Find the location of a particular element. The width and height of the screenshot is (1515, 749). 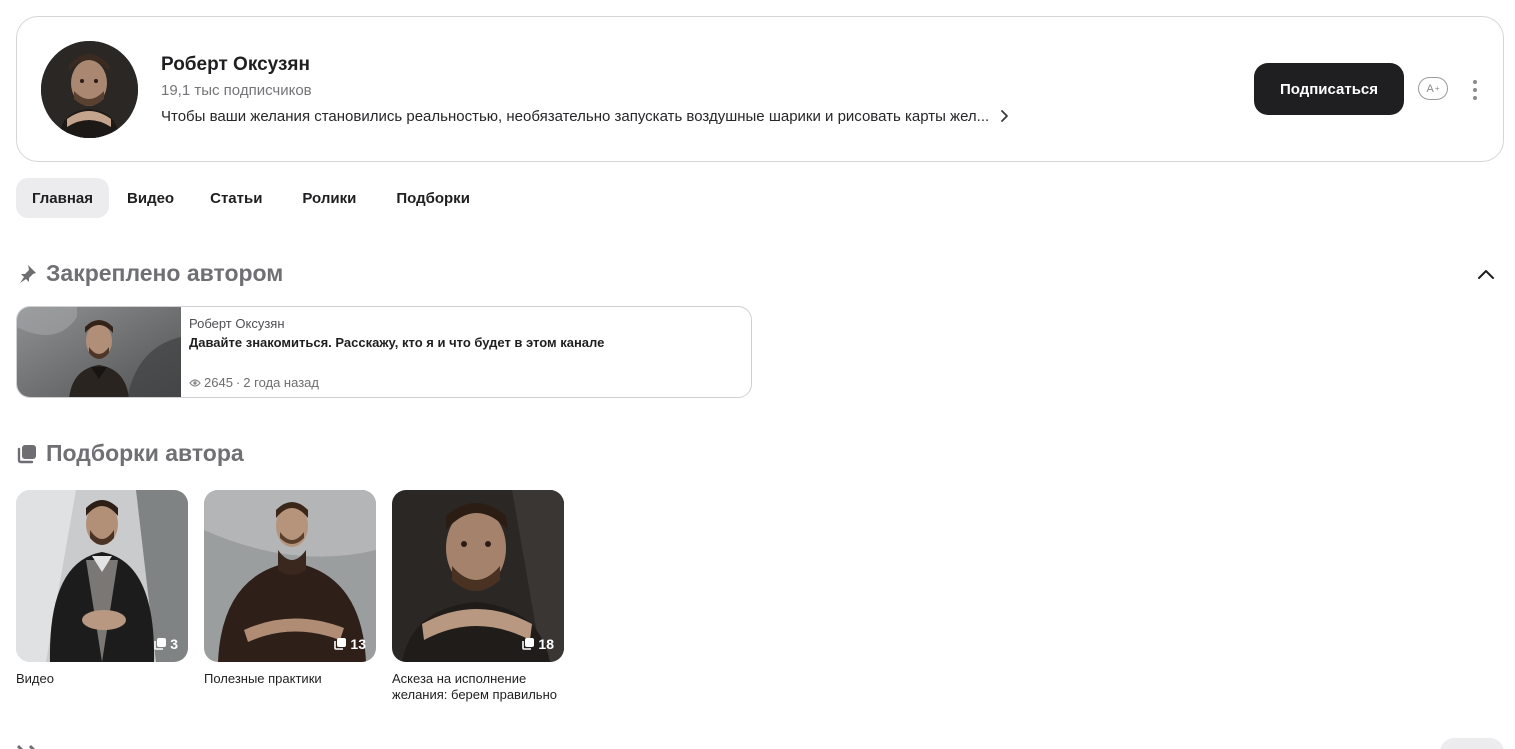

collection-thumbnail: 13 is located at coordinates (290, 576).